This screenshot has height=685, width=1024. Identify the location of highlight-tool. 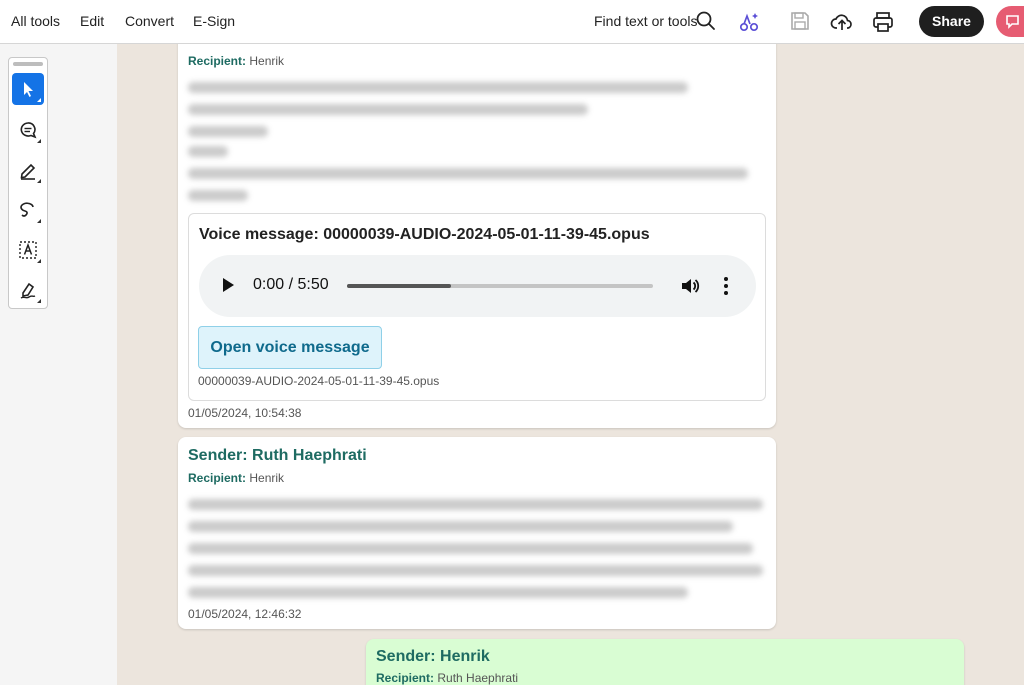
(28, 170).